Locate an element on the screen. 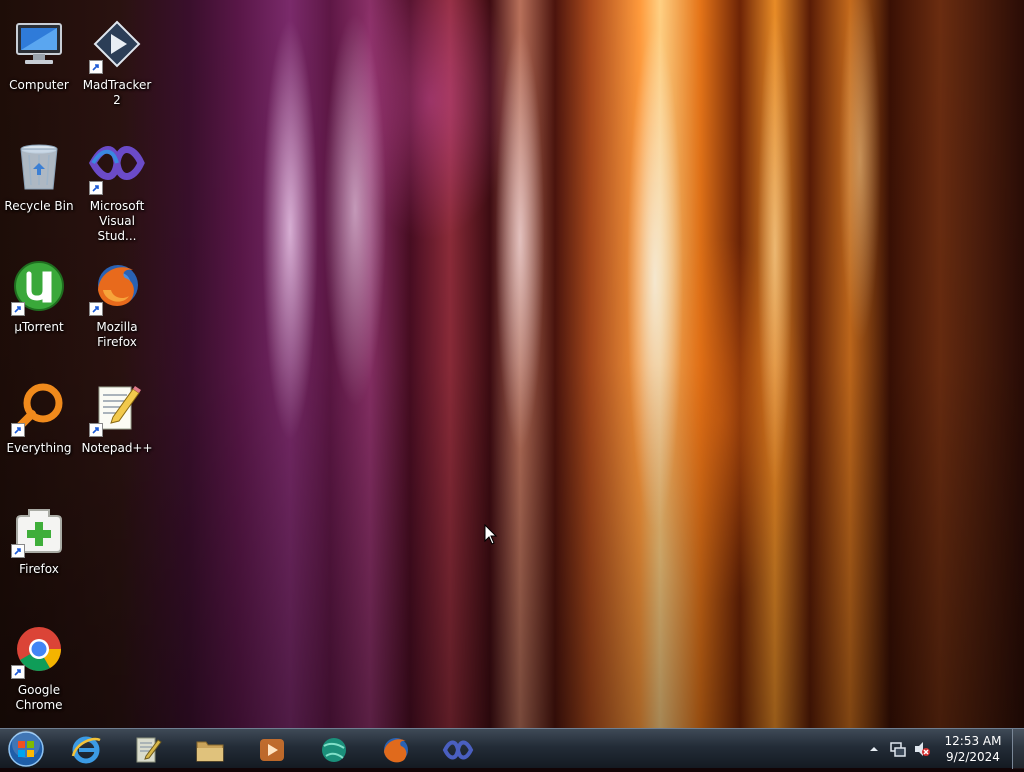 The image size is (1024, 772). portable-app-icon is located at coordinates (39, 530).